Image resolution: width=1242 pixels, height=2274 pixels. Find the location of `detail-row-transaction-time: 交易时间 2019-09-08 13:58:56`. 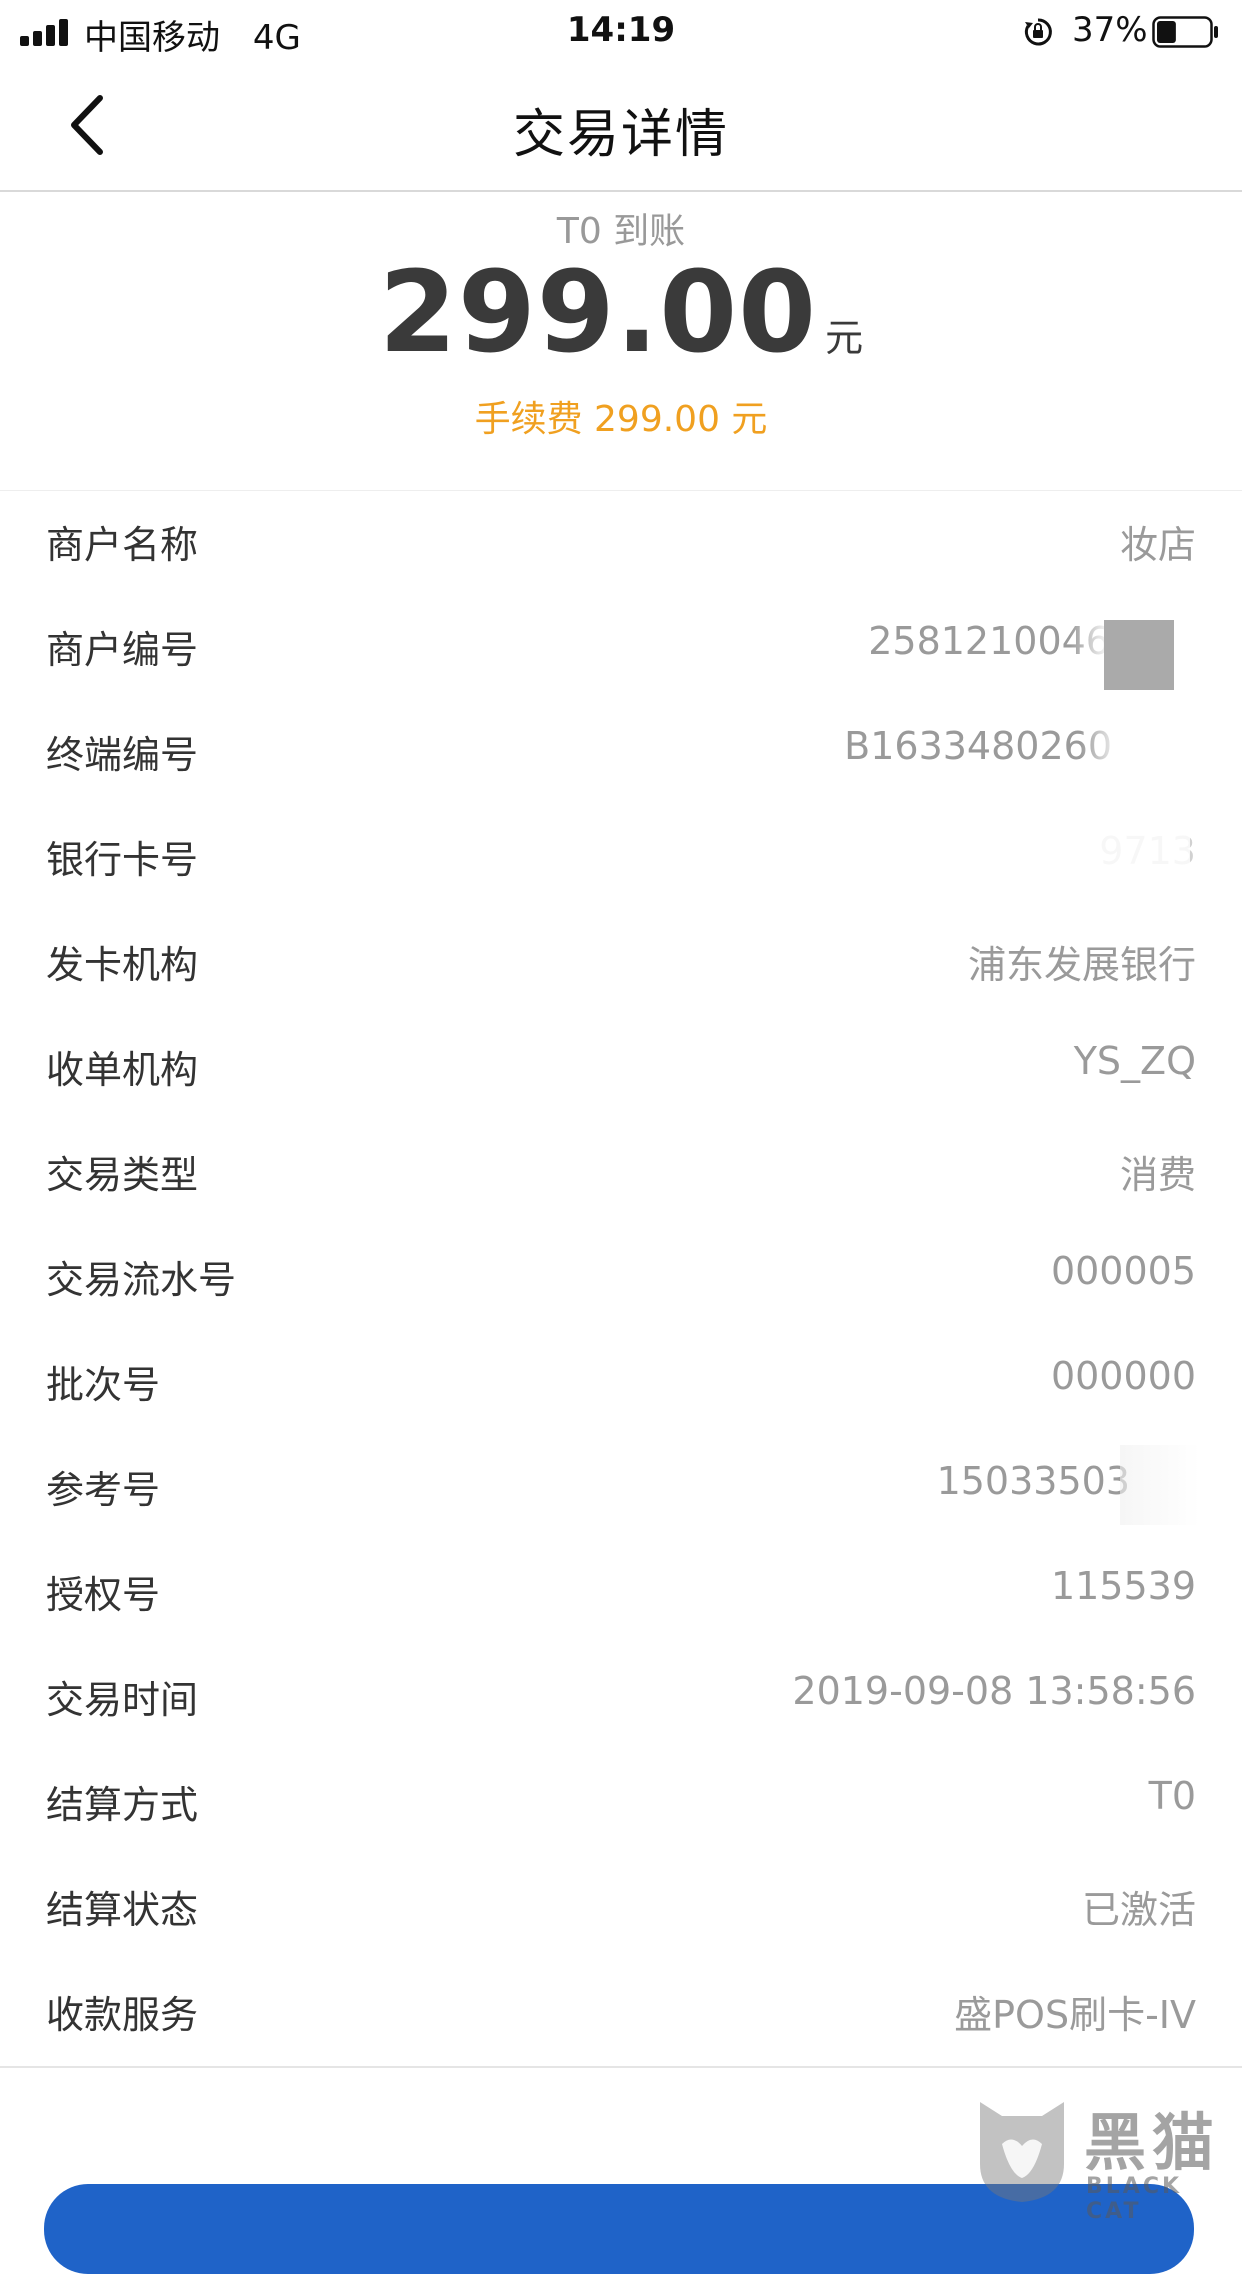

detail-row-transaction-time: 交易时间 2019-09-08 13:58:56 is located at coordinates (621, 1699).